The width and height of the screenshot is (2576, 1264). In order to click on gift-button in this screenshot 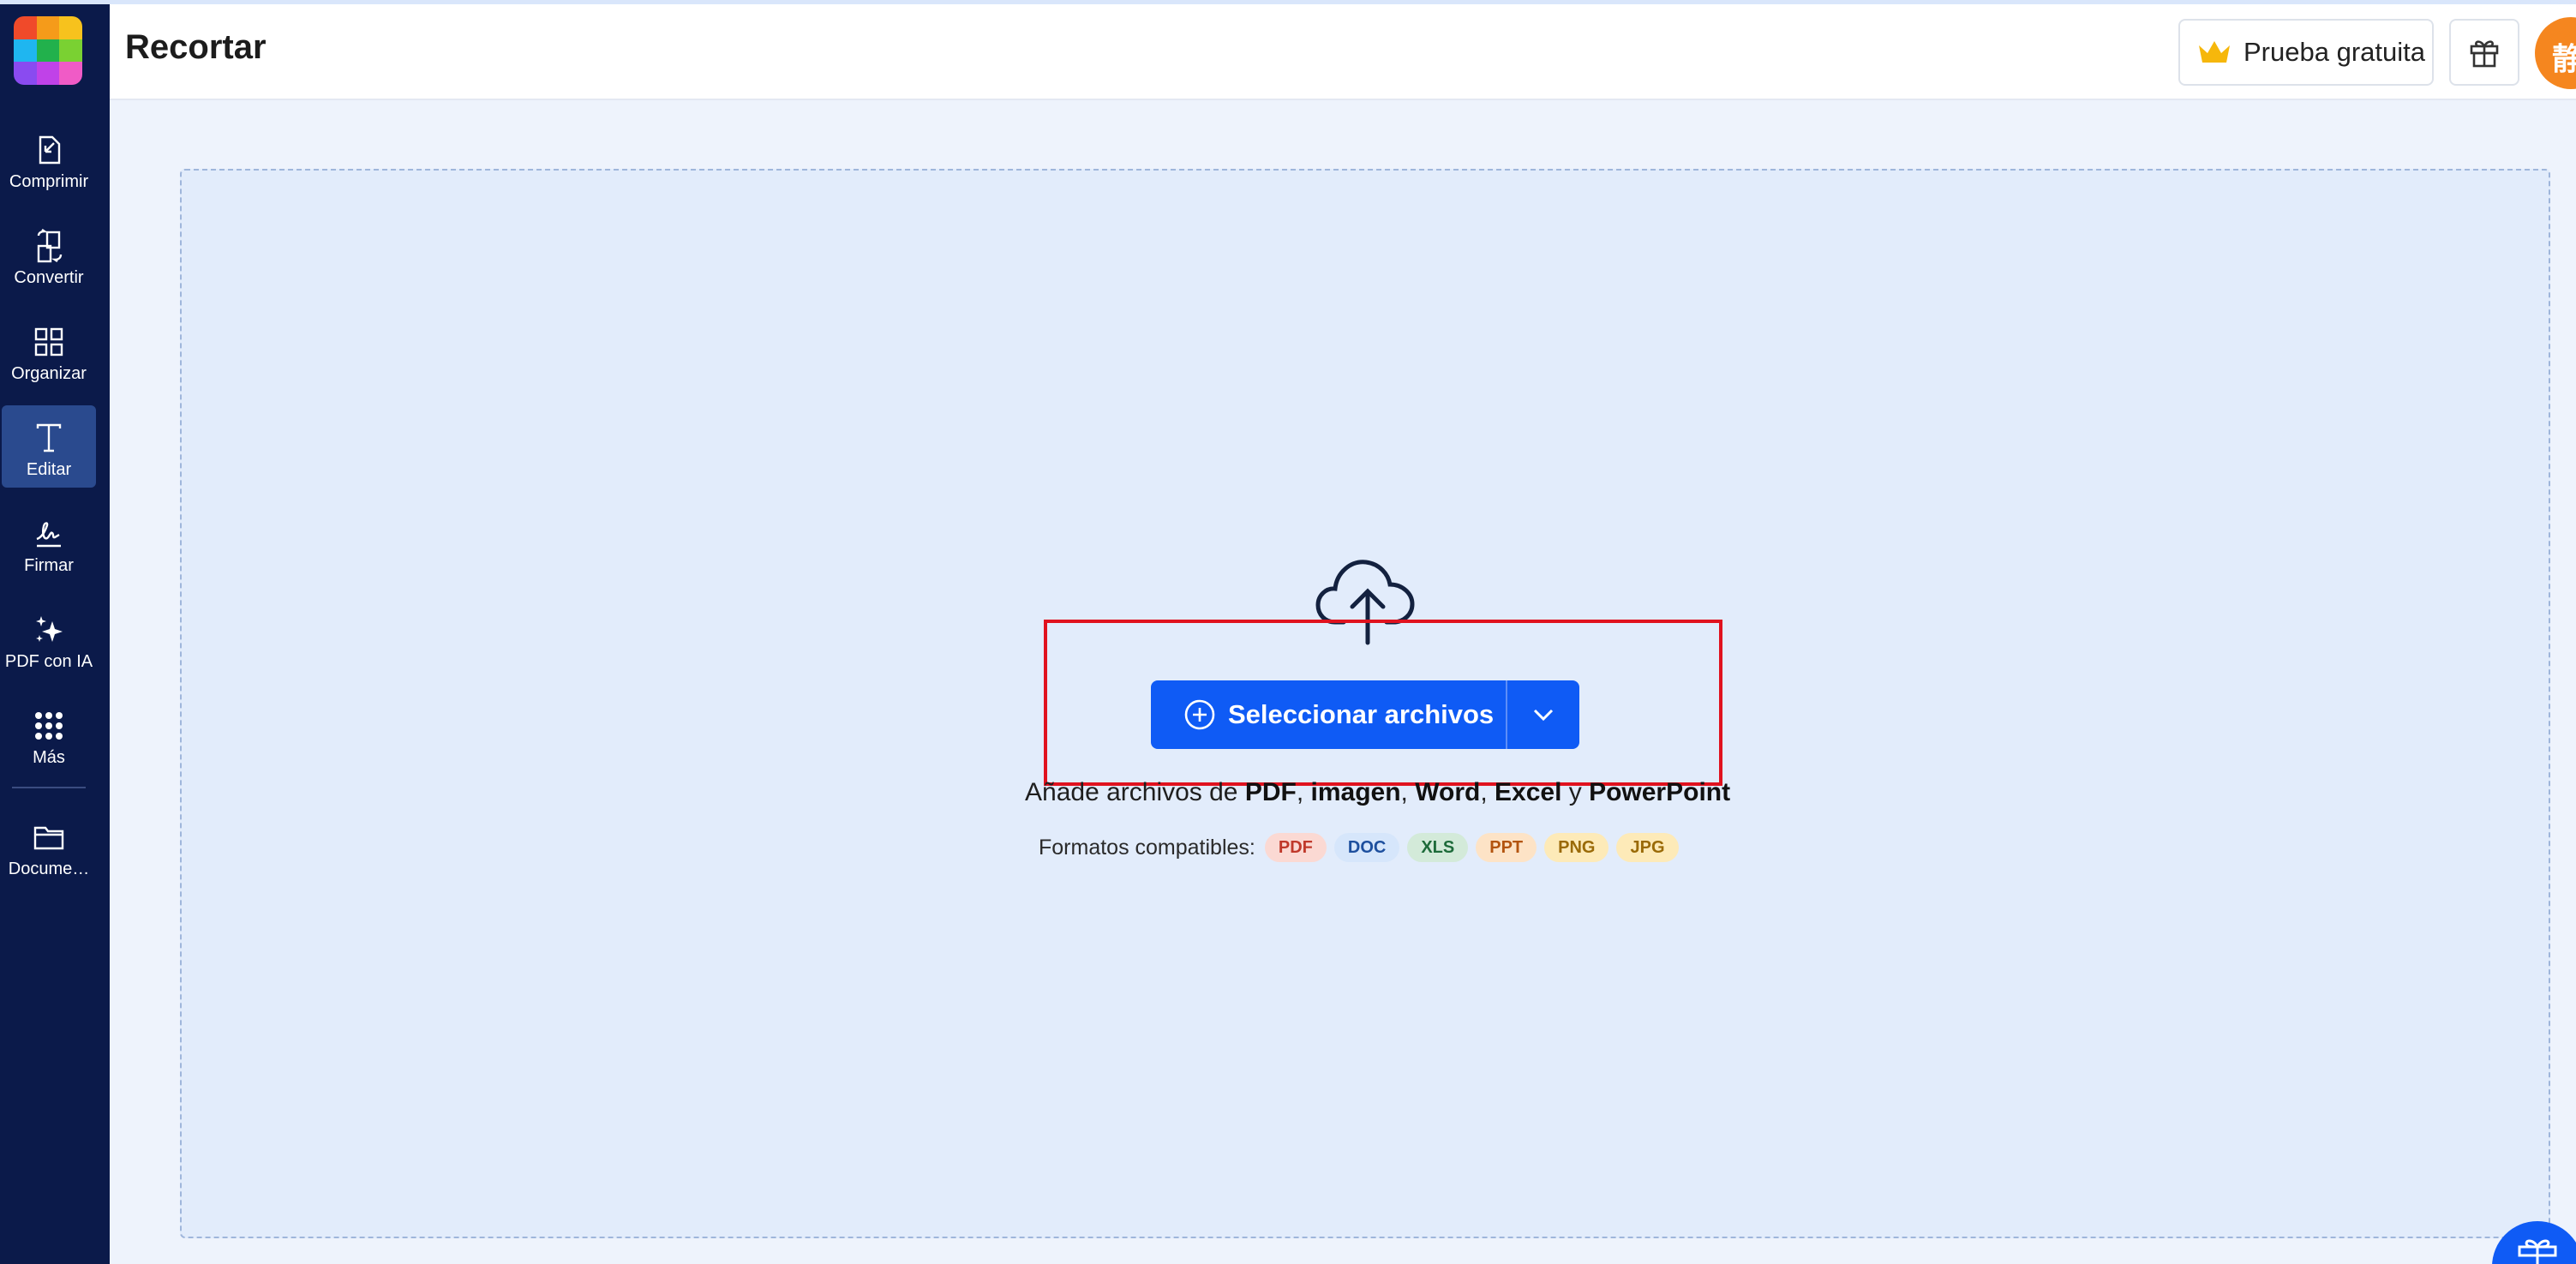, I will do `click(2484, 52)`.